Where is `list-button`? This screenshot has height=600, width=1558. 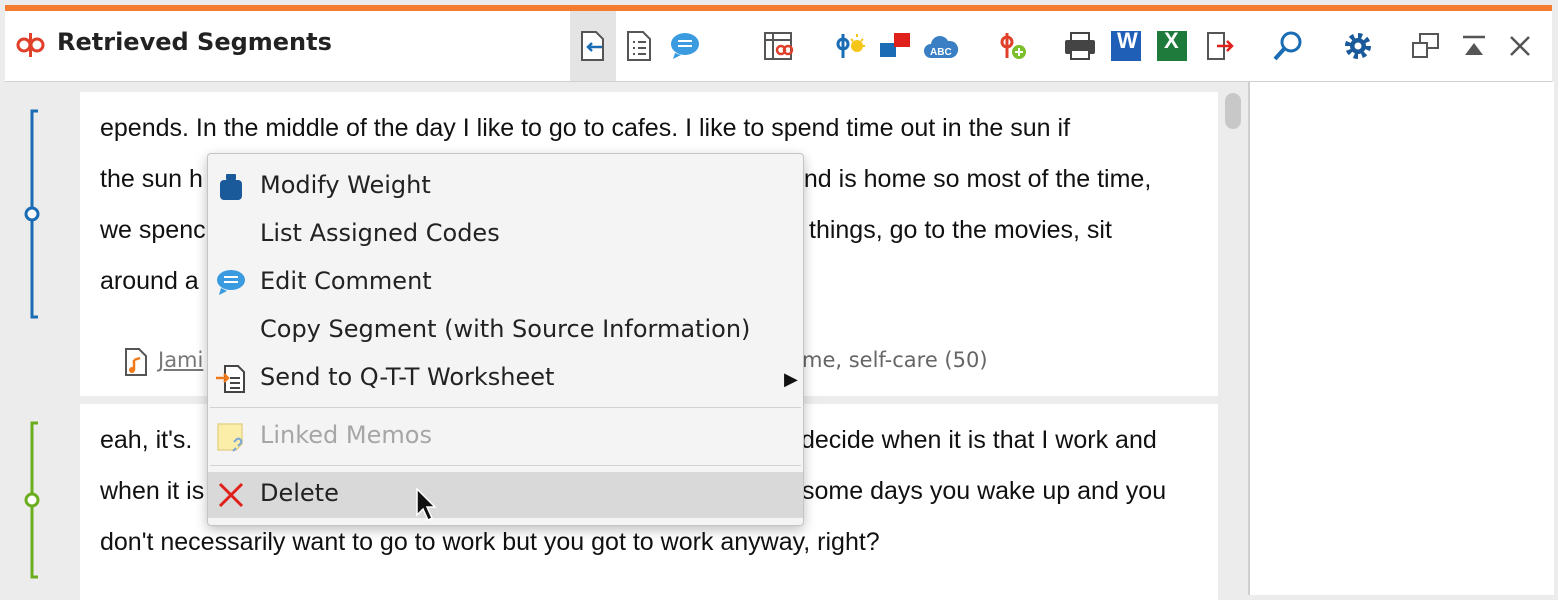 list-button is located at coordinates (639, 46).